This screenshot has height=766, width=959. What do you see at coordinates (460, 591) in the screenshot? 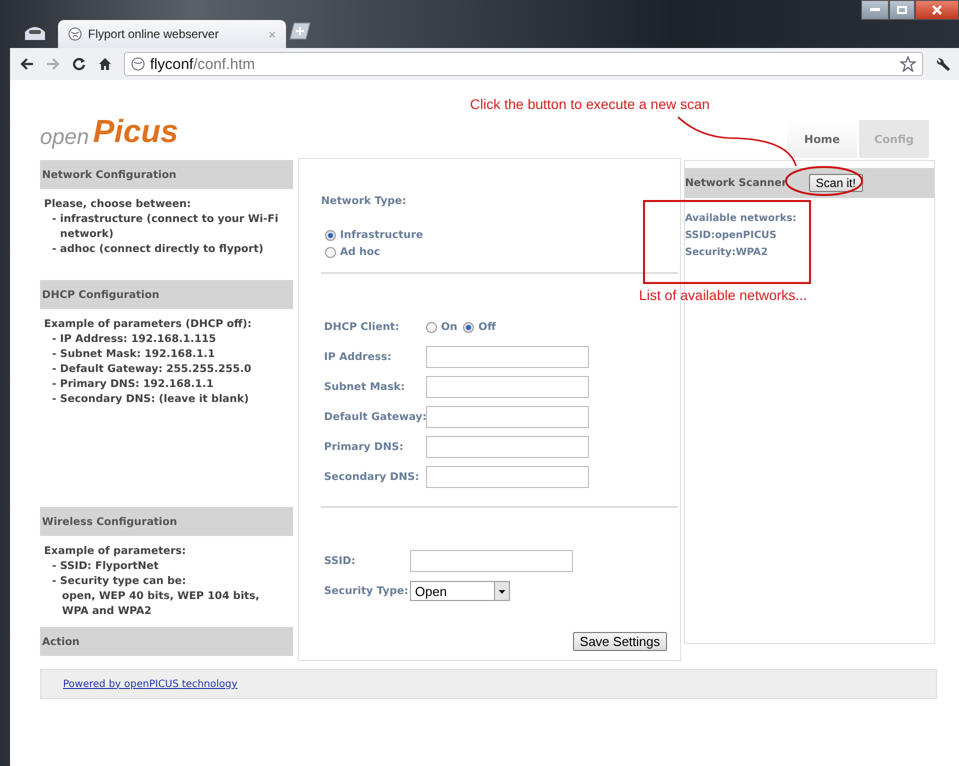
I see `security-type-select: Open` at bounding box center [460, 591].